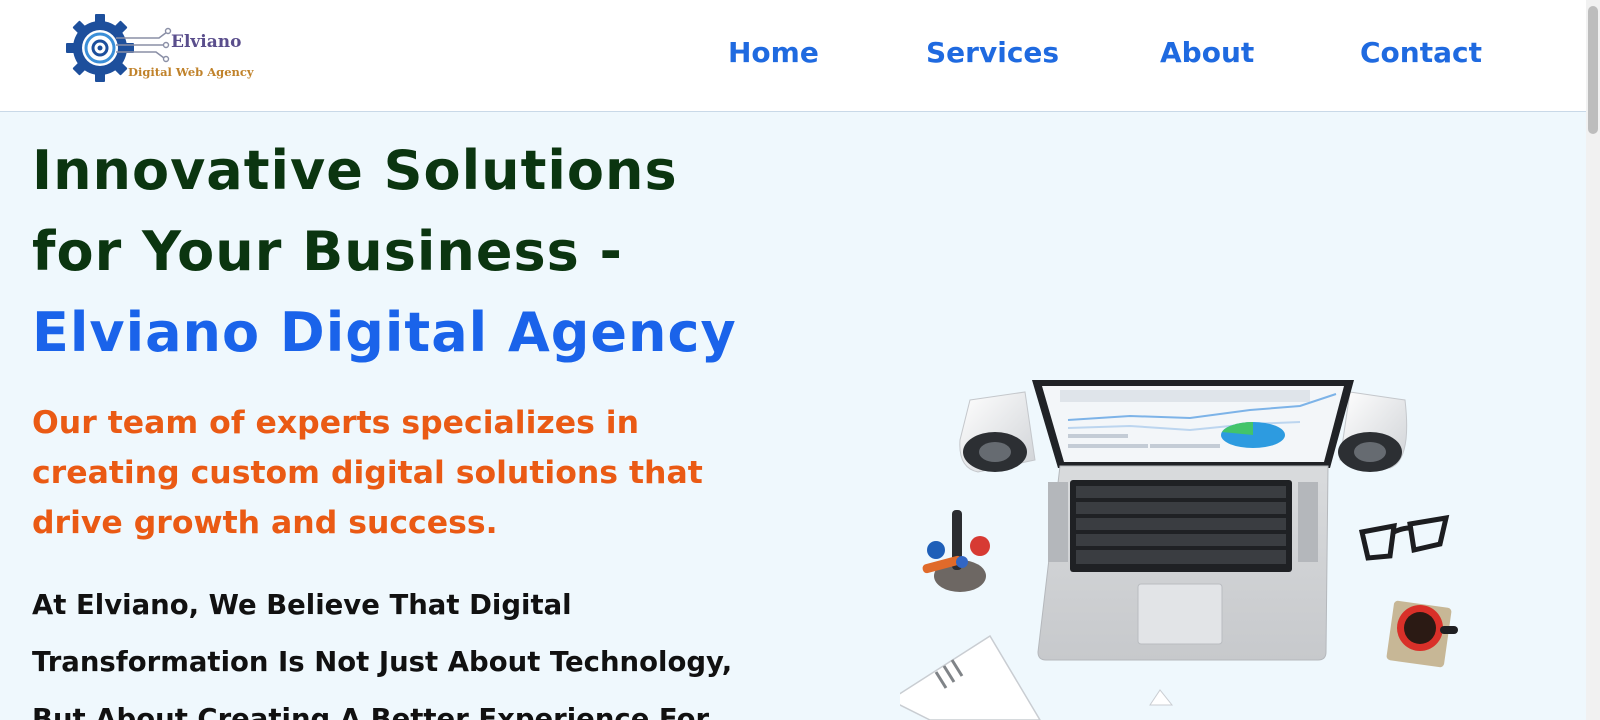 The width and height of the screenshot is (1600, 720). I want to click on nav-contact-link: Contact, so click(1421, 52).